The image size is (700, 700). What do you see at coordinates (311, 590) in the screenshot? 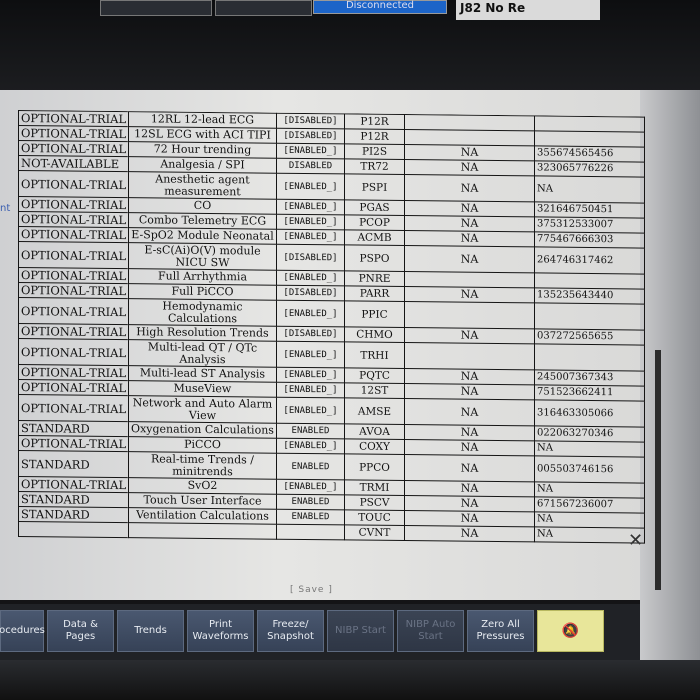
I see `save-button: [ Save ]` at bounding box center [311, 590].